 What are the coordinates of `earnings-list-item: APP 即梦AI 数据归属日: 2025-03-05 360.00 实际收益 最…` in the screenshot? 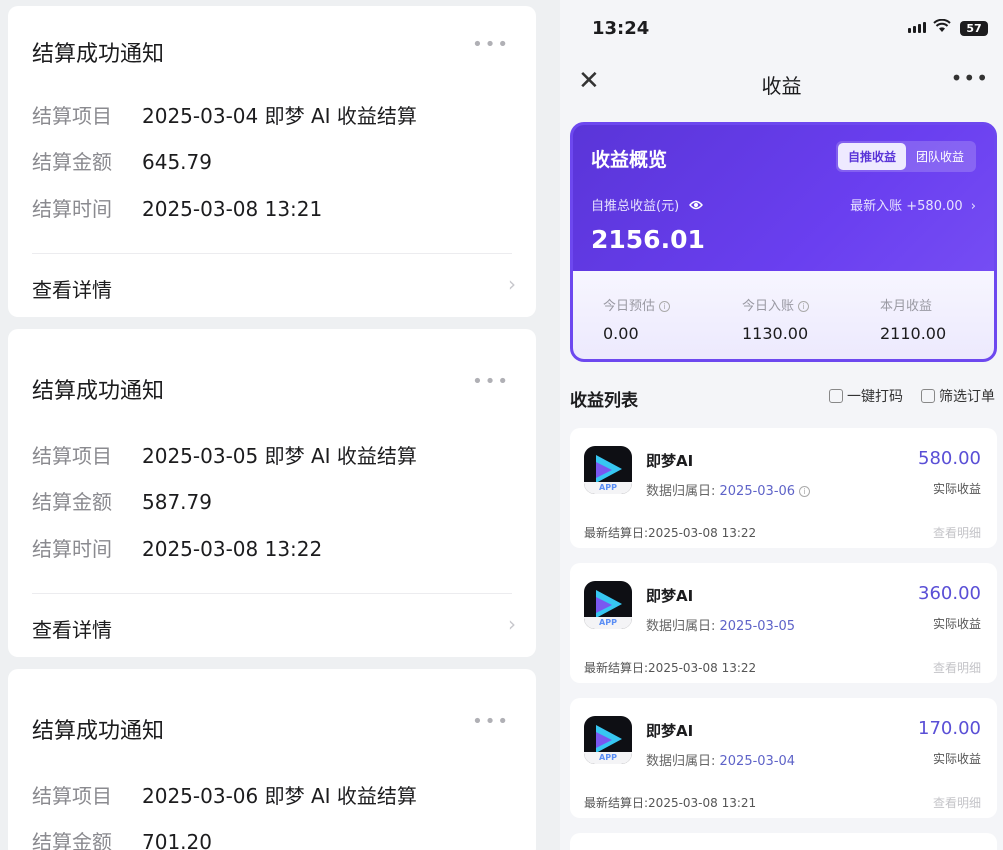 It's located at (783, 623).